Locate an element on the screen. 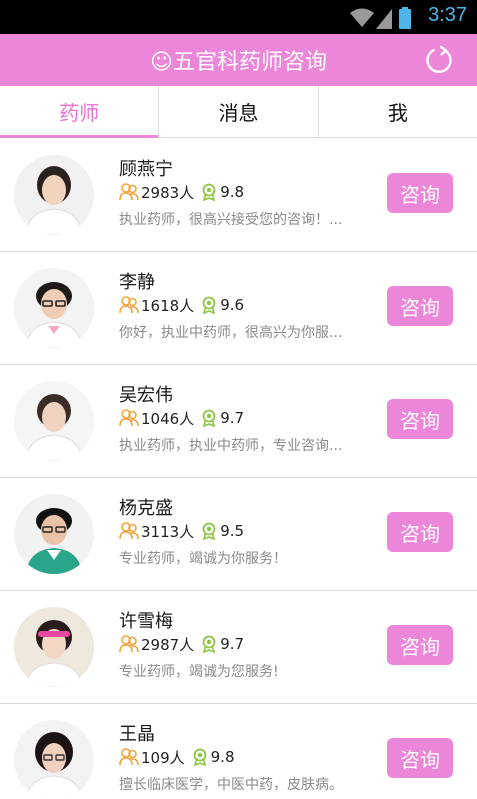 Image resolution: width=477 pixels, height=799 pixels. battery-icon is located at coordinates (405, 18).